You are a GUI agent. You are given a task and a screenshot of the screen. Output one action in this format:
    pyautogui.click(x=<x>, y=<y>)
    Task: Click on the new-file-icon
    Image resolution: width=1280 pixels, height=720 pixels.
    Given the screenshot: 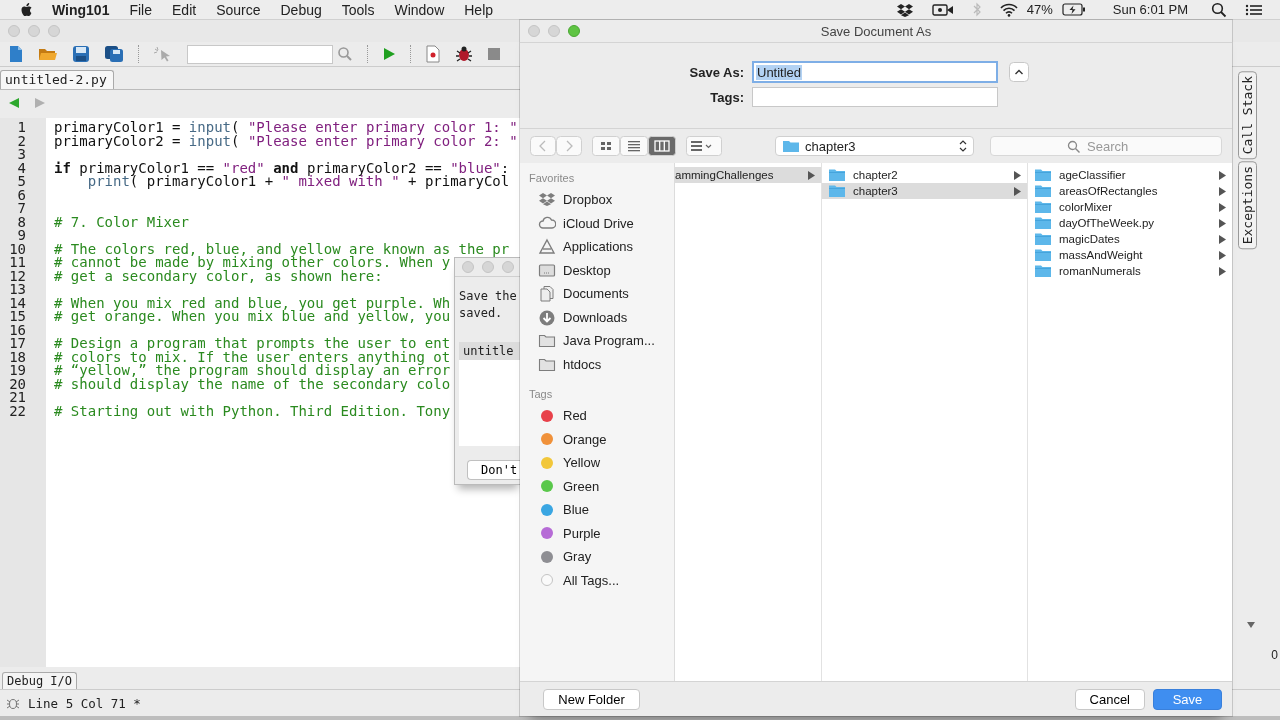 What is the action you would take?
    pyautogui.click(x=16, y=54)
    